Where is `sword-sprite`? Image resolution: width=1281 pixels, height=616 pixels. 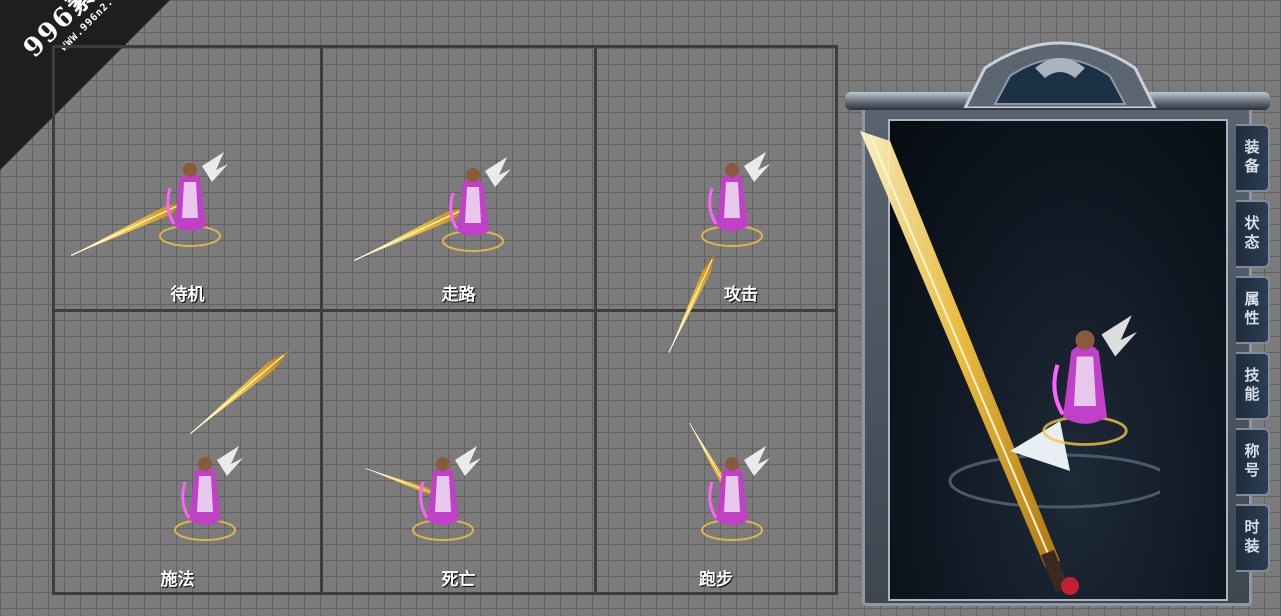 sword-sprite is located at coordinates (240, 392).